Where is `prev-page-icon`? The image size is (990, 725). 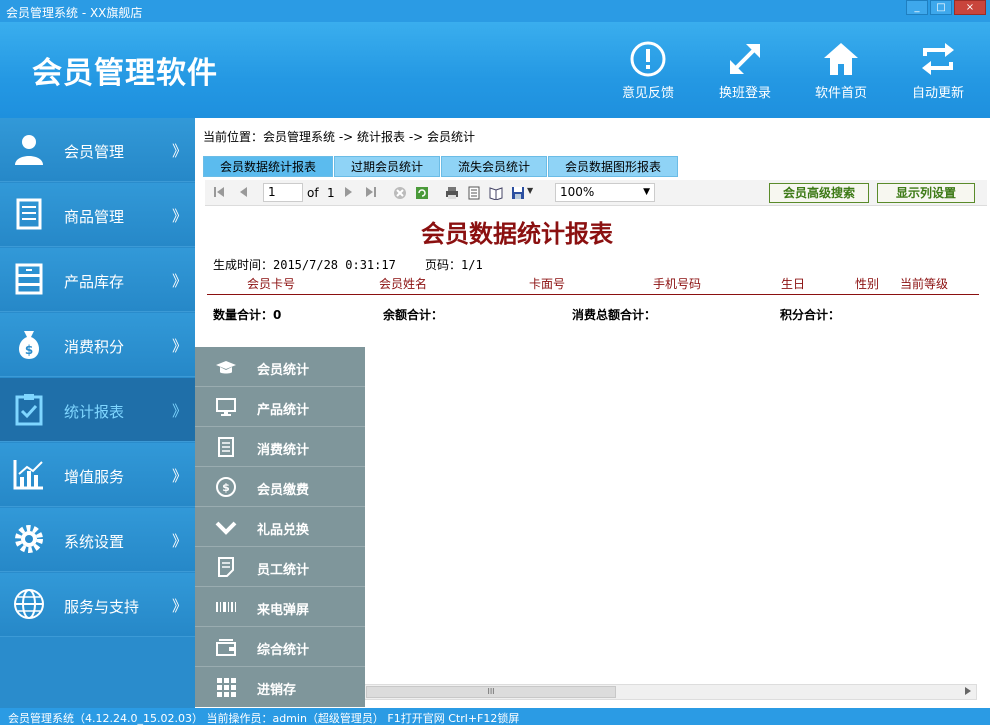
prev-page-icon is located at coordinates (243, 192).